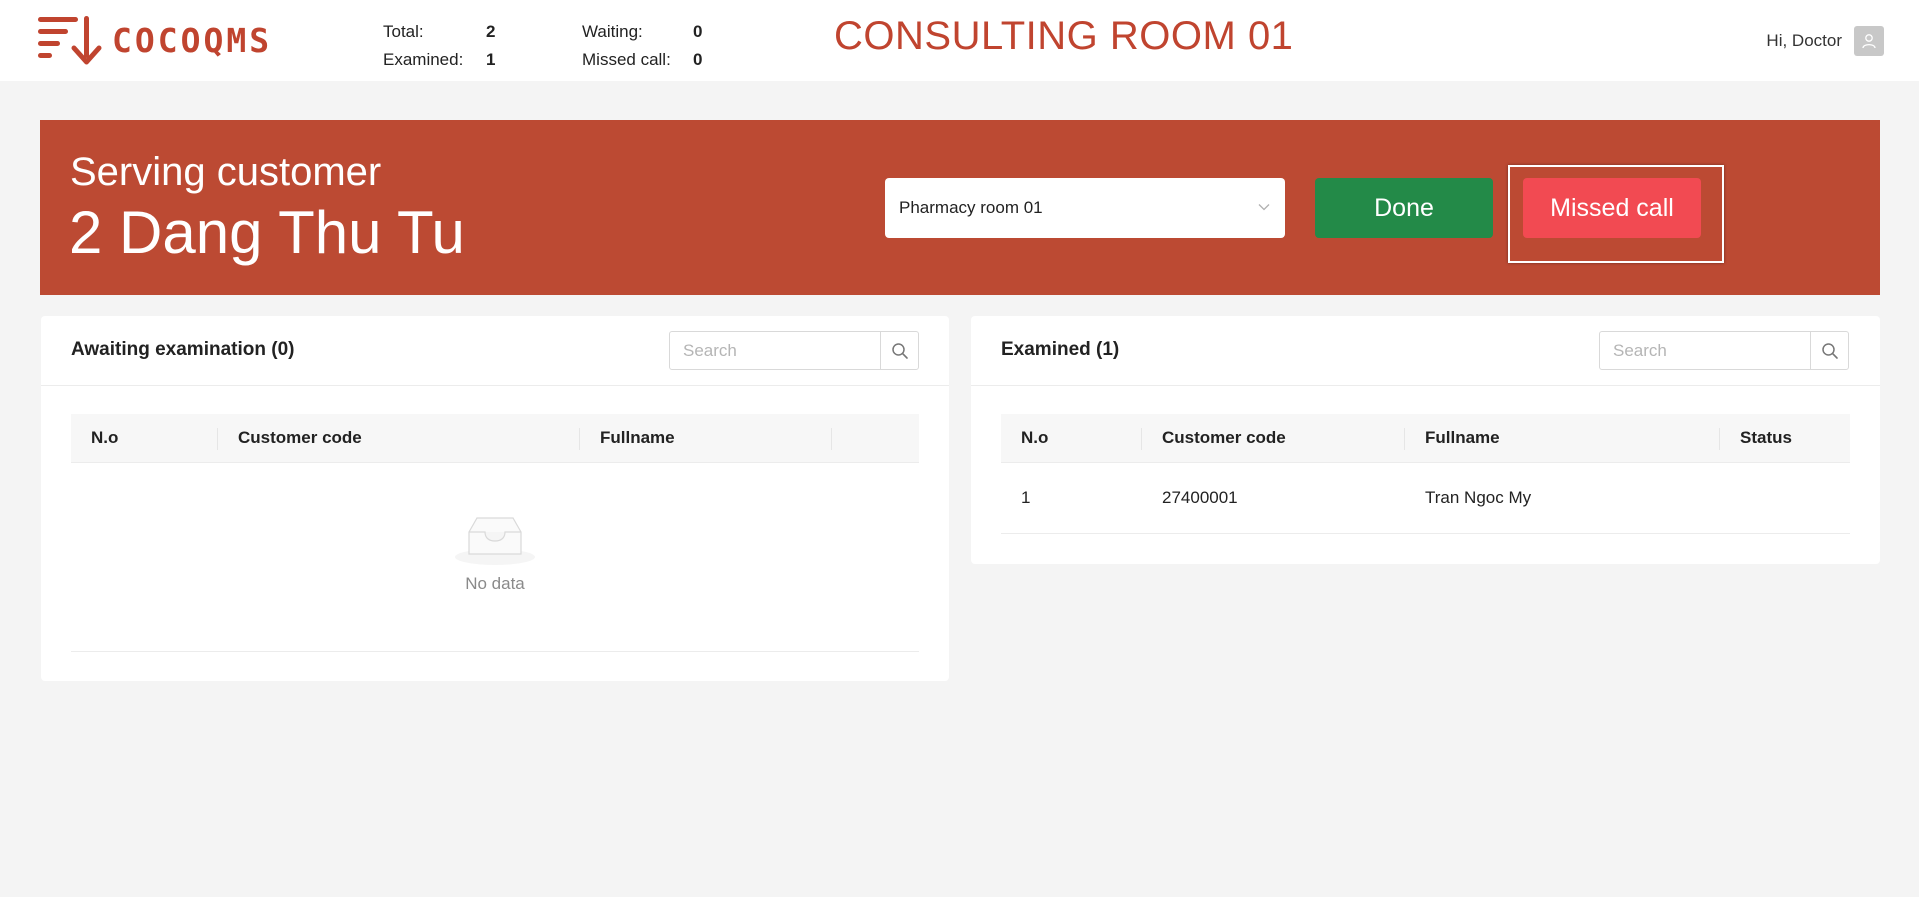 The image size is (1919, 897). What do you see at coordinates (403, 31) in the screenshot?
I see `total-label: Total:` at bounding box center [403, 31].